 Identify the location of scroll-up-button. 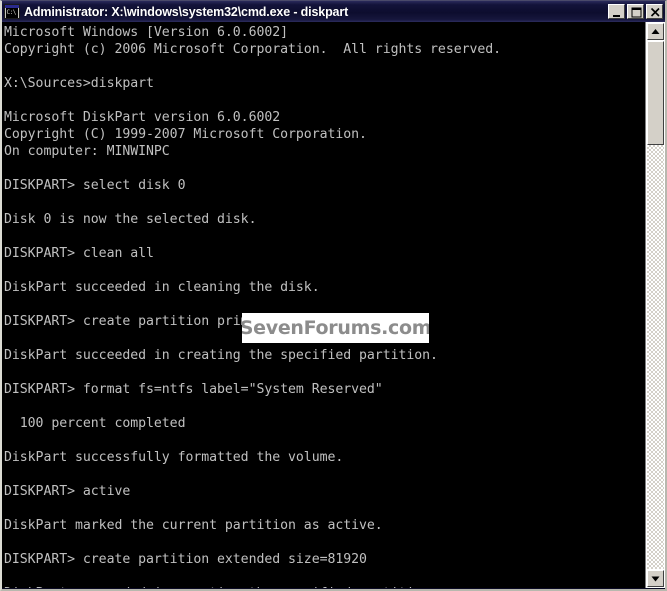
(655, 31).